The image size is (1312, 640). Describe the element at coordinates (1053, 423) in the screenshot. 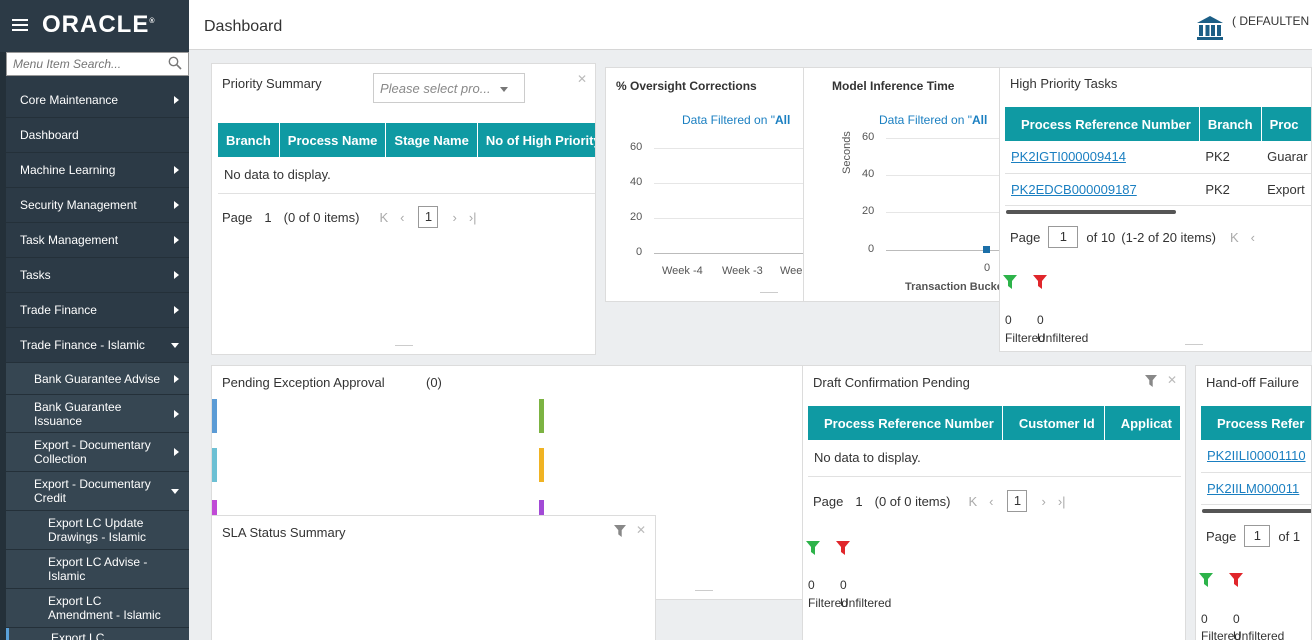

I see `column-header: Customer Id` at that location.